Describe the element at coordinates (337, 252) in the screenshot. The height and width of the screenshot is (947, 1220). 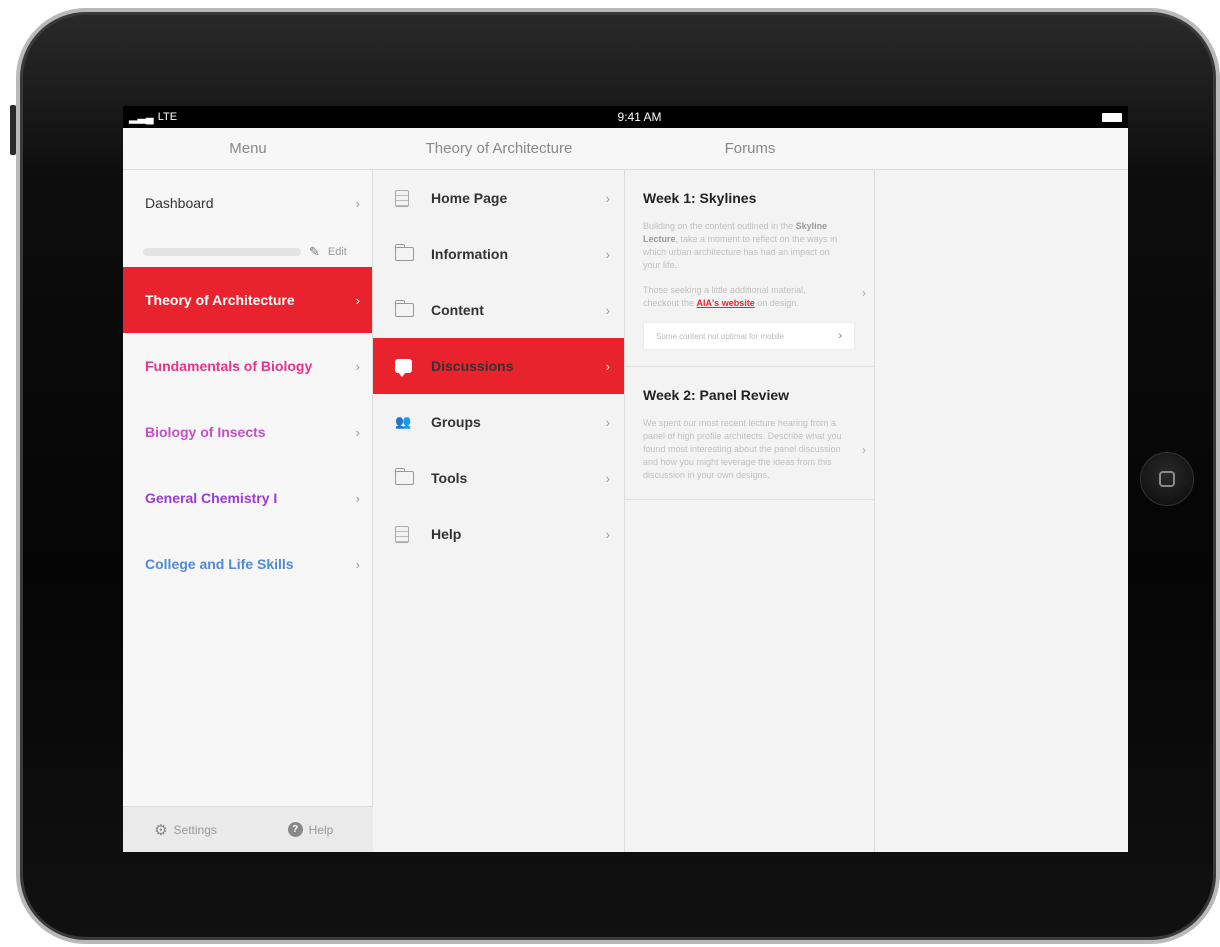
I see `edit-button: Edit` at that location.